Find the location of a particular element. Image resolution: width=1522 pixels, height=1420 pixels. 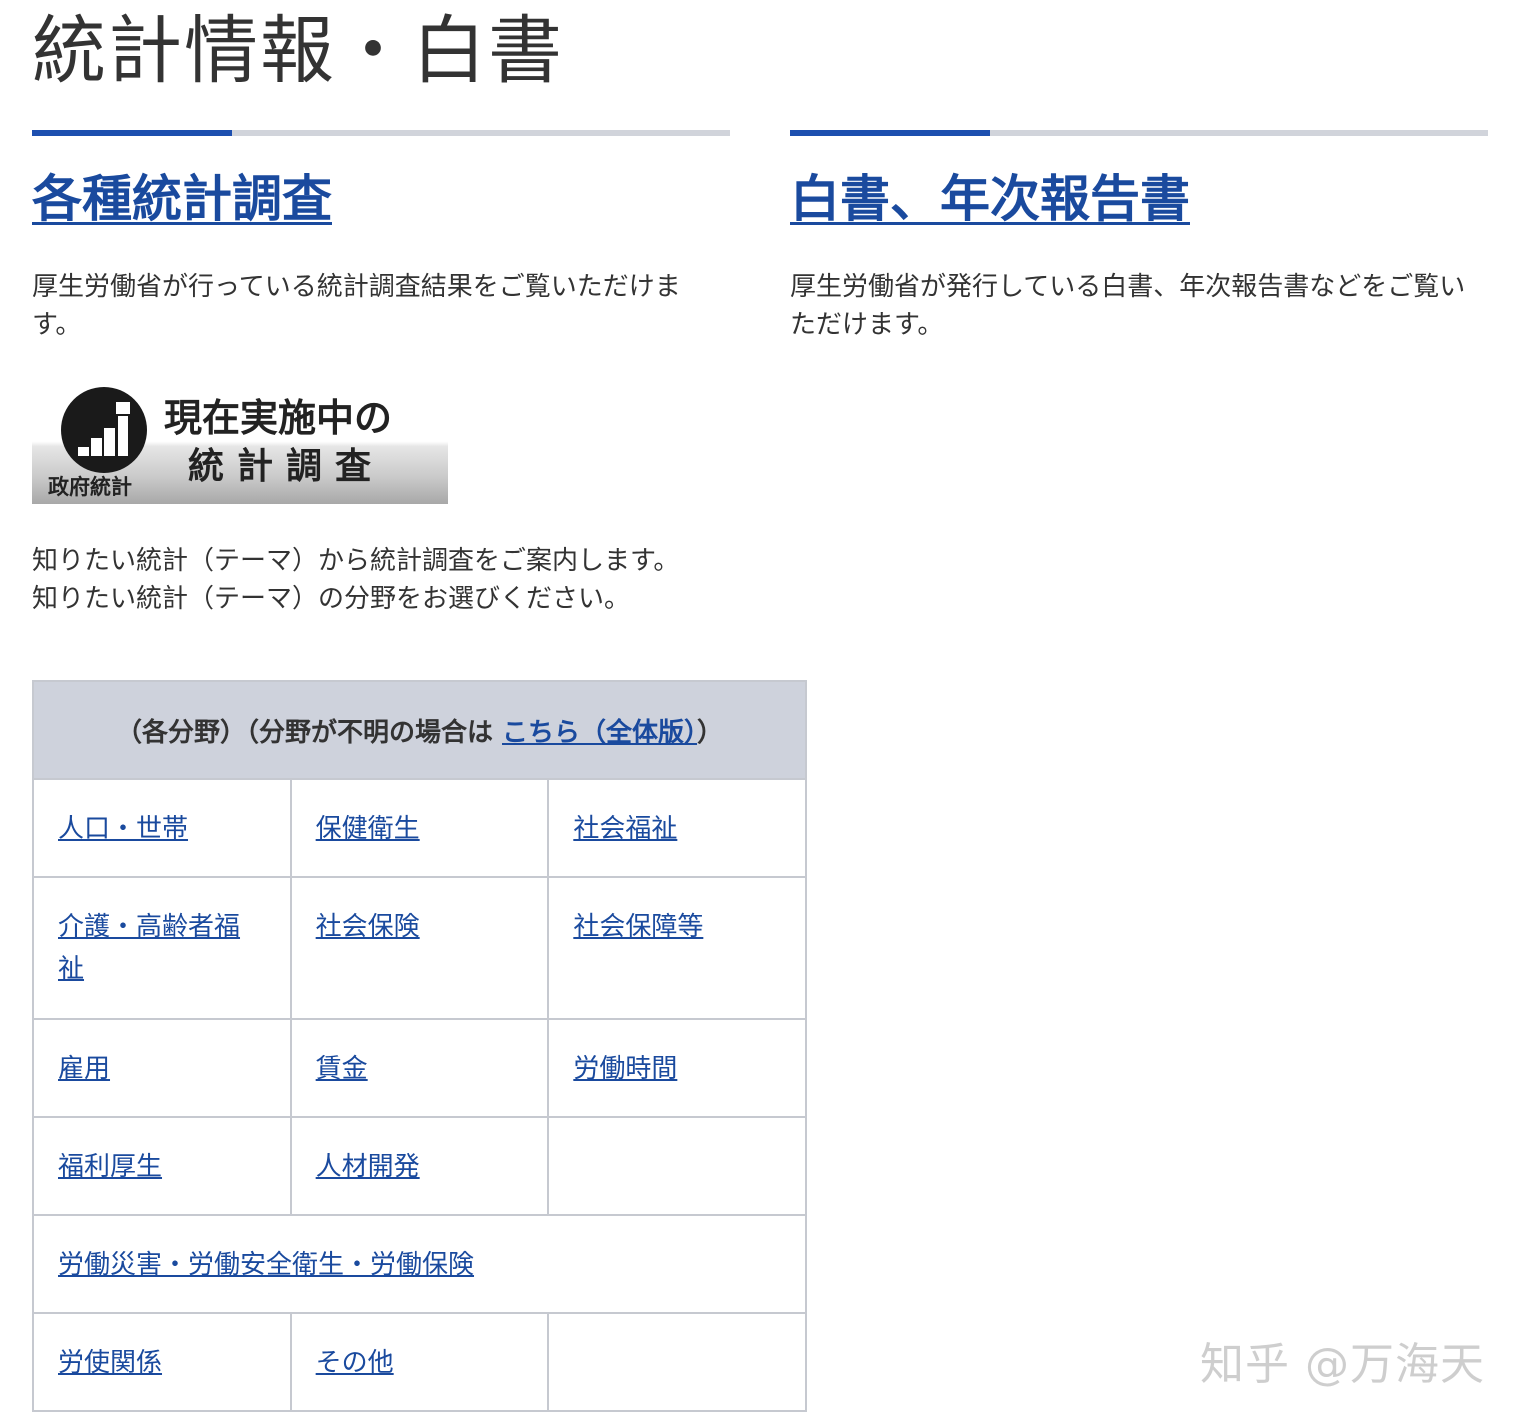

table-header: （各分野）（分野が不明の場合は こちら（全体版）） is located at coordinates (419, 730).